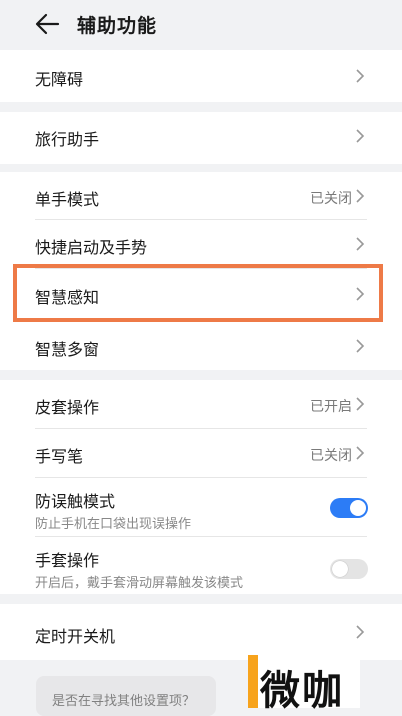 Image resolution: width=402 pixels, height=716 pixels. Describe the element at coordinates (201, 244) in the screenshot. I see `setting-row-shortcut-gestures: 快捷启动及手势` at that location.